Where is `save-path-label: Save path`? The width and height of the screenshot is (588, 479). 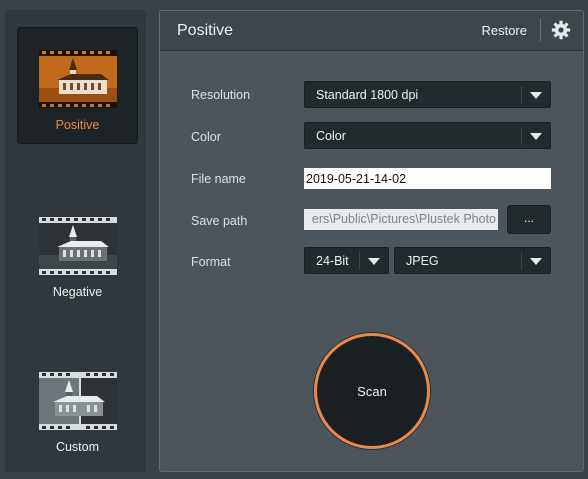 save-path-label: Save path is located at coordinates (219, 221).